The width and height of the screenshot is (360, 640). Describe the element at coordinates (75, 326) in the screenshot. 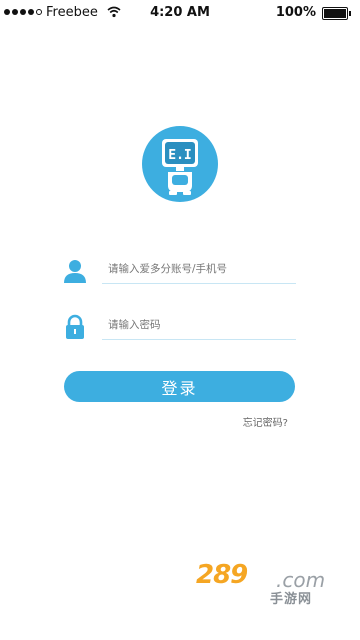

I see `lock-icon` at that location.